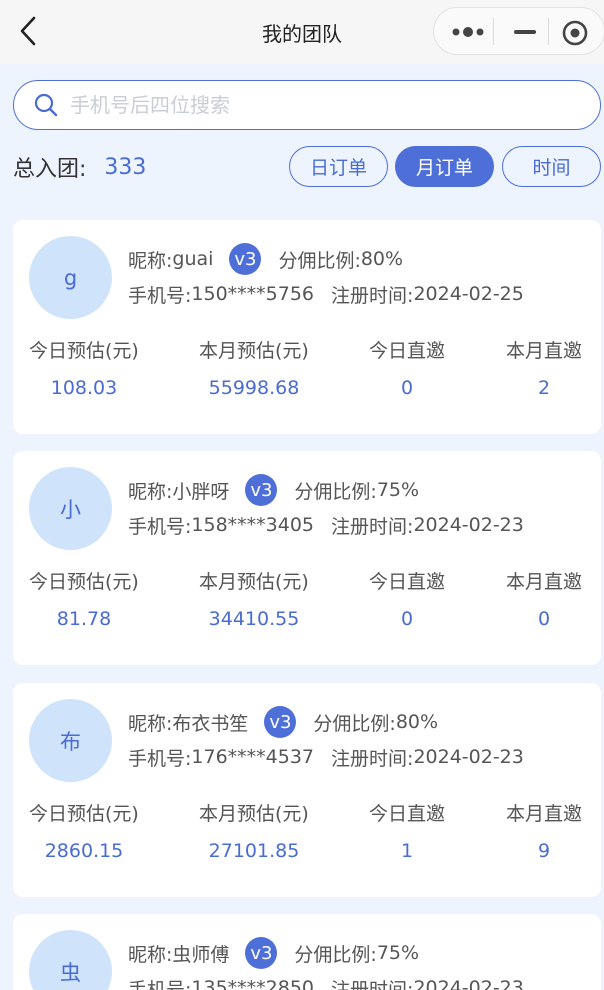  I want to click on avatar: 布, so click(70, 740).